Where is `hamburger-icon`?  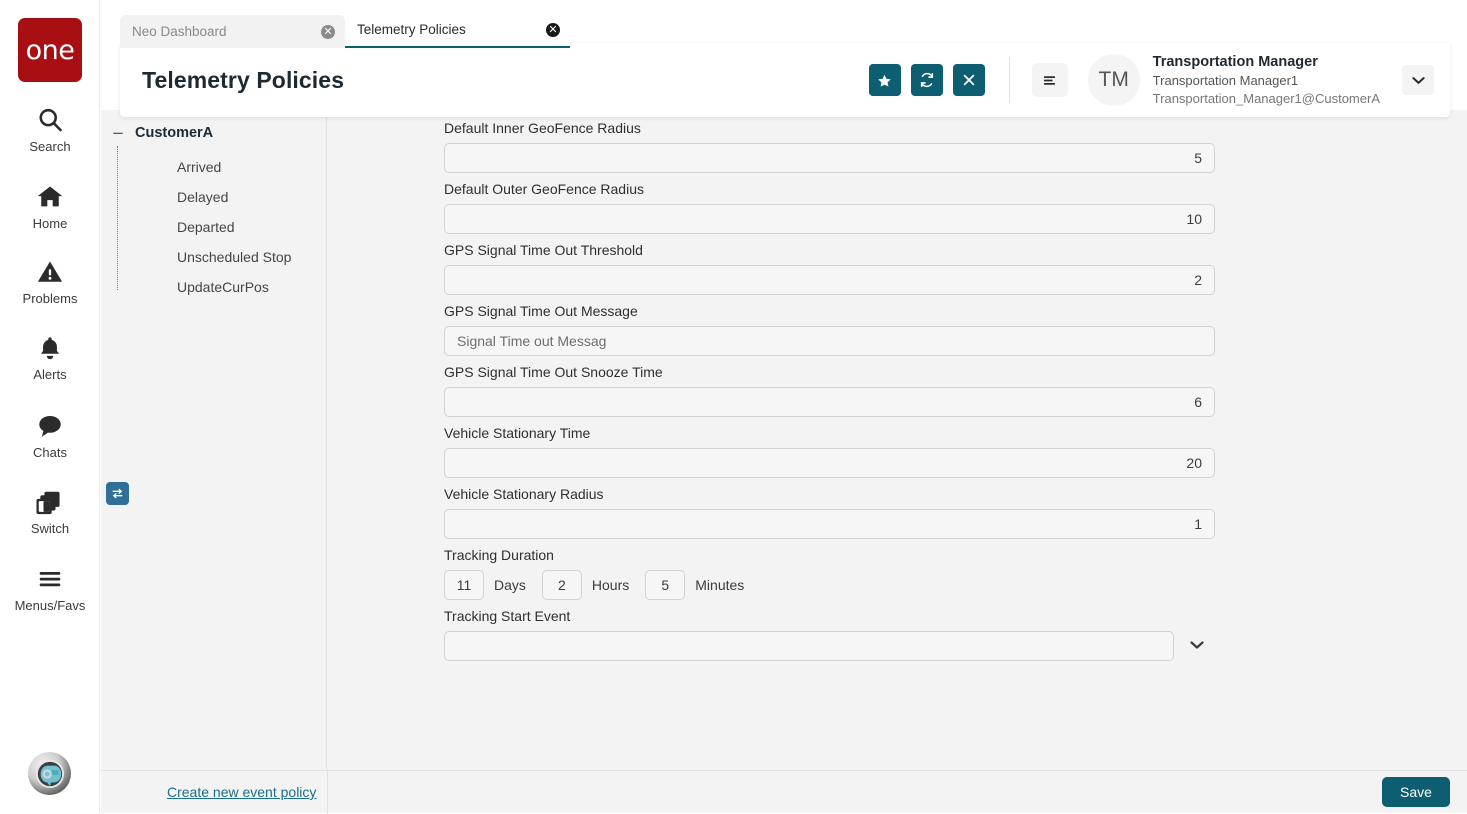 hamburger-icon is located at coordinates (50, 579).